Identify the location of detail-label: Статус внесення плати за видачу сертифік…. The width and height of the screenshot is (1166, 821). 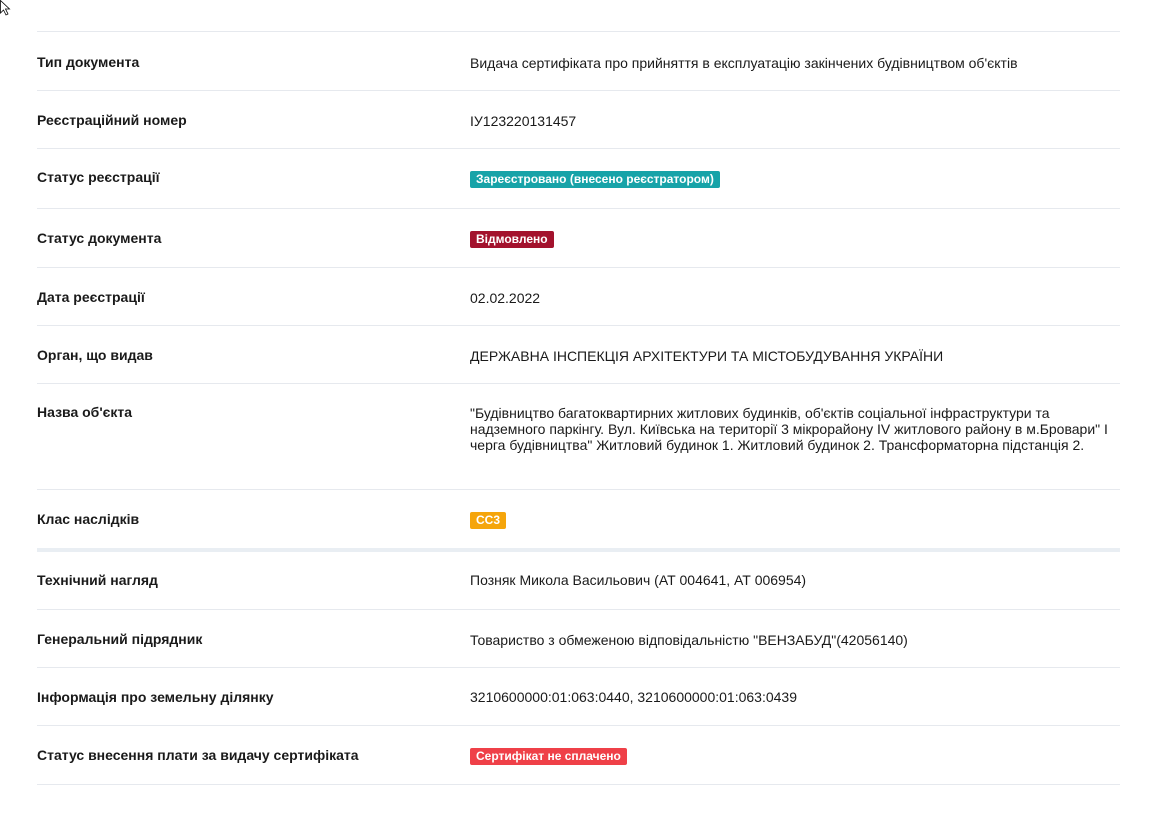
(198, 755).